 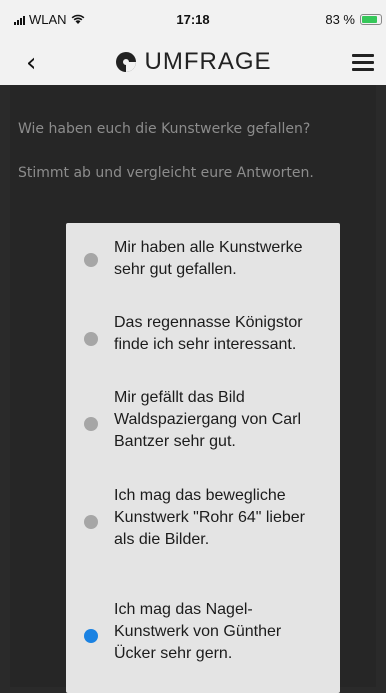 What do you see at coordinates (340, 19) in the screenshot?
I see `battery-percent: 83 %` at bounding box center [340, 19].